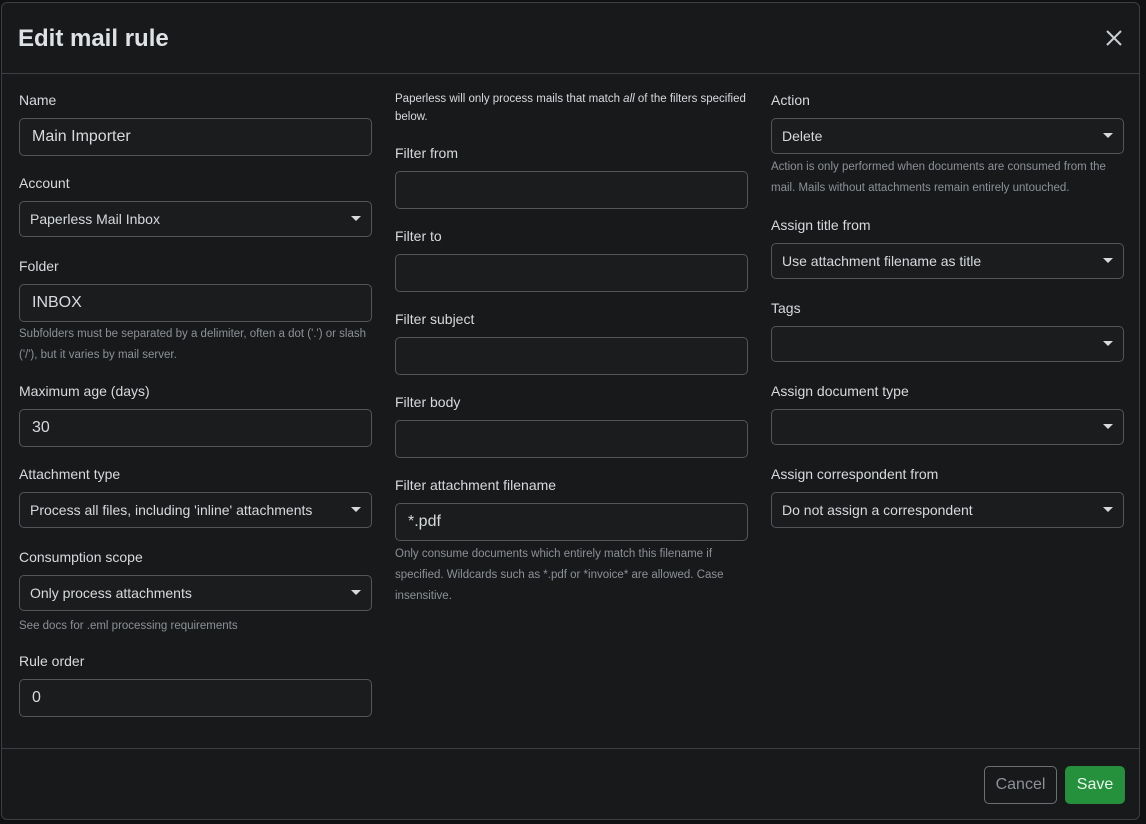 The height and width of the screenshot is (824, 1146). I want to click on filter-body-input, so click(571, 439).